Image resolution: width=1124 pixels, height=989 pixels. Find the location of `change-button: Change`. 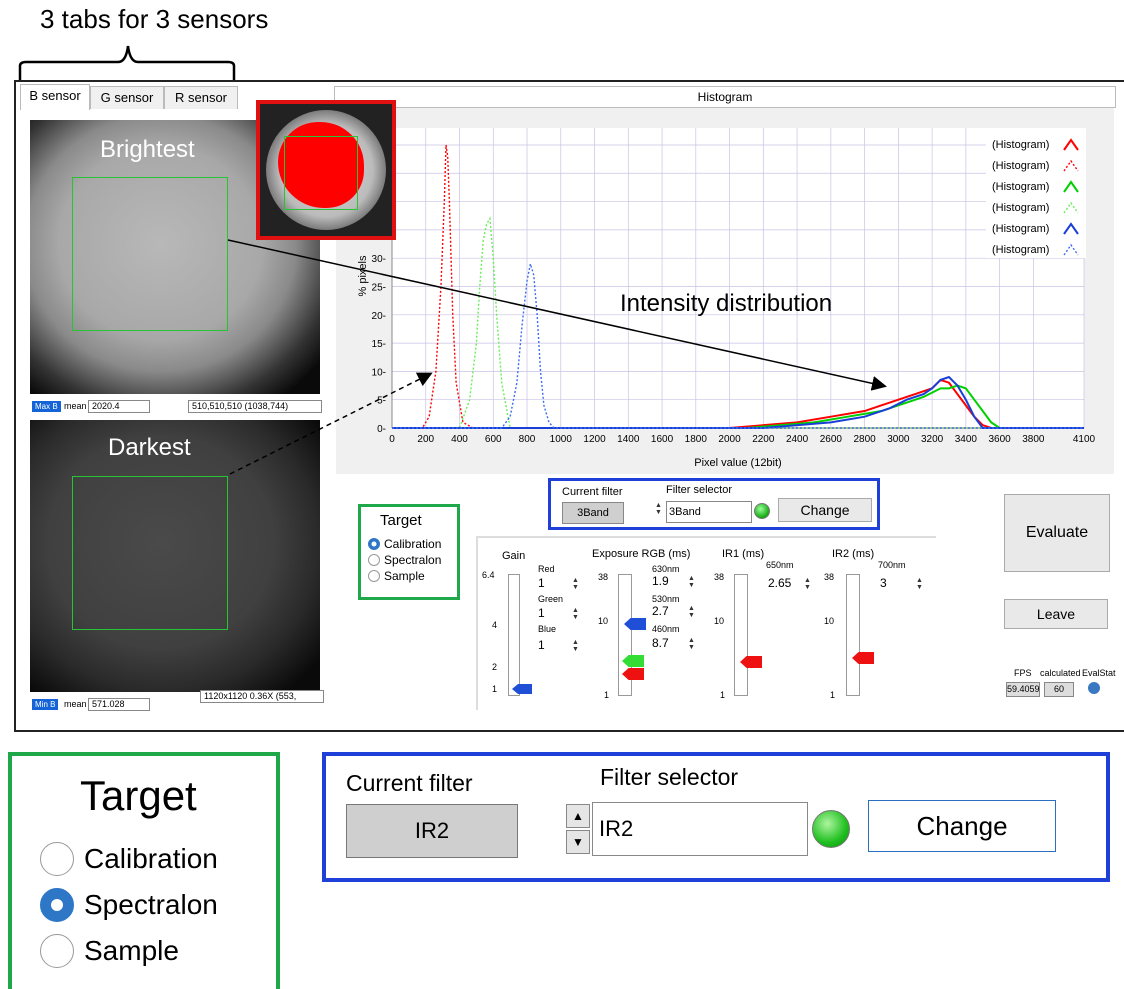

change-button: Change is located at coordinates (825, 510).